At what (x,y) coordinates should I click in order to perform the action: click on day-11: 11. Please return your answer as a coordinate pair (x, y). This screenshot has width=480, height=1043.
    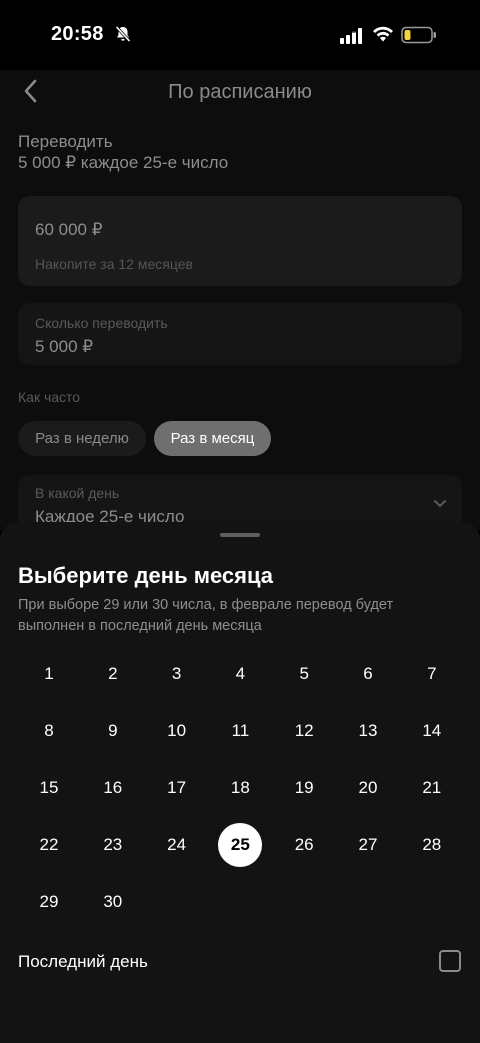
    Looking at the image, I should click on (240, 731).